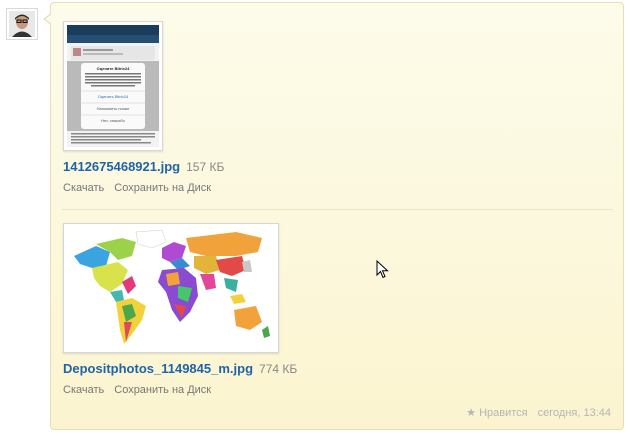 The image size is (638, 440). What do you see at coordinates (113, 96) in the screenshot?
I see `preview-rate-button: Оценить Bitrix24` at bounding box center [113, 96].